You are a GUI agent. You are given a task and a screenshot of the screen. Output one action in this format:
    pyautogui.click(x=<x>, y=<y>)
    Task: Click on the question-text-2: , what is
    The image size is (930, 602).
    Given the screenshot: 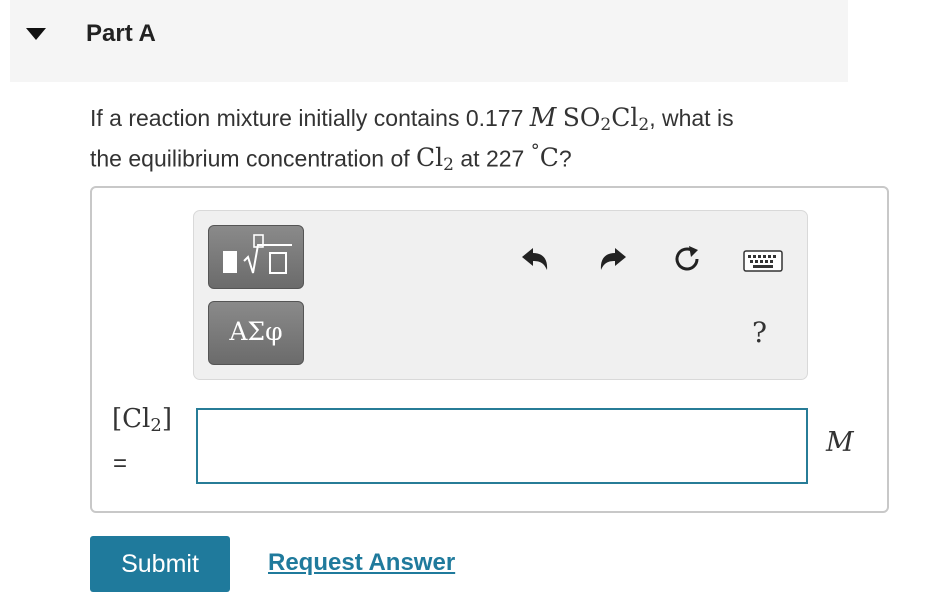 What is the action you would take?
    pyautogui.click(x=691, y=118)
    